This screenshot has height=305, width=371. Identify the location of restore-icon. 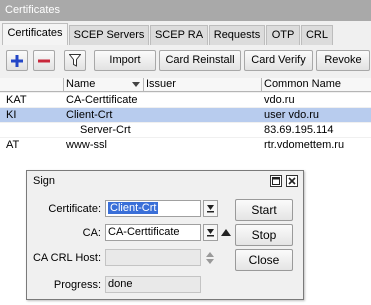
(276, 181).